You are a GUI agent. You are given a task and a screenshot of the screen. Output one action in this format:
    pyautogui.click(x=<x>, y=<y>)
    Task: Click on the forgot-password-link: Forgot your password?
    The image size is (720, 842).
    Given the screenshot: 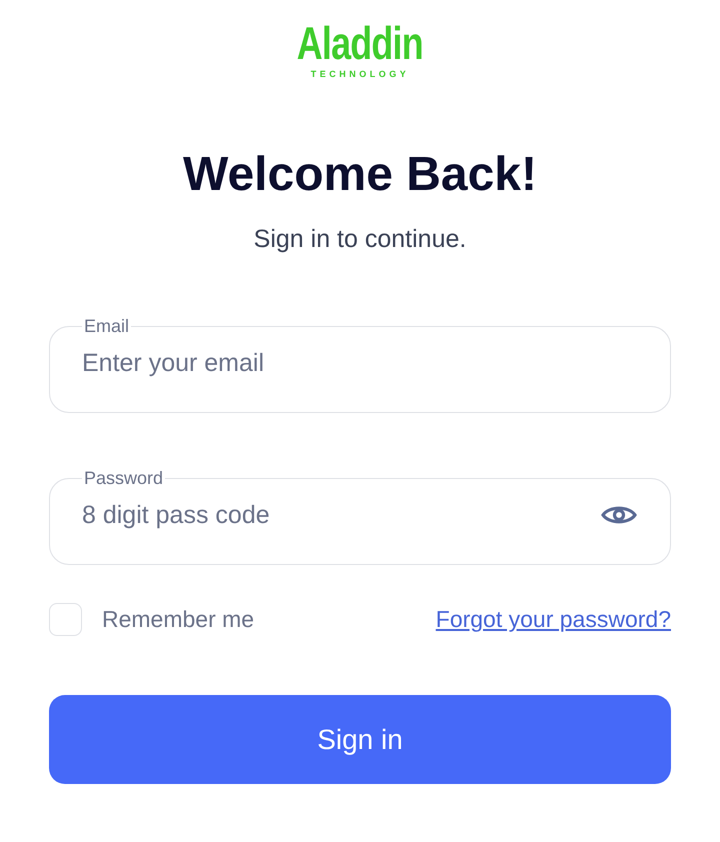 What is the action you would take?
    pyautogui.click(x=553, y=619)
    